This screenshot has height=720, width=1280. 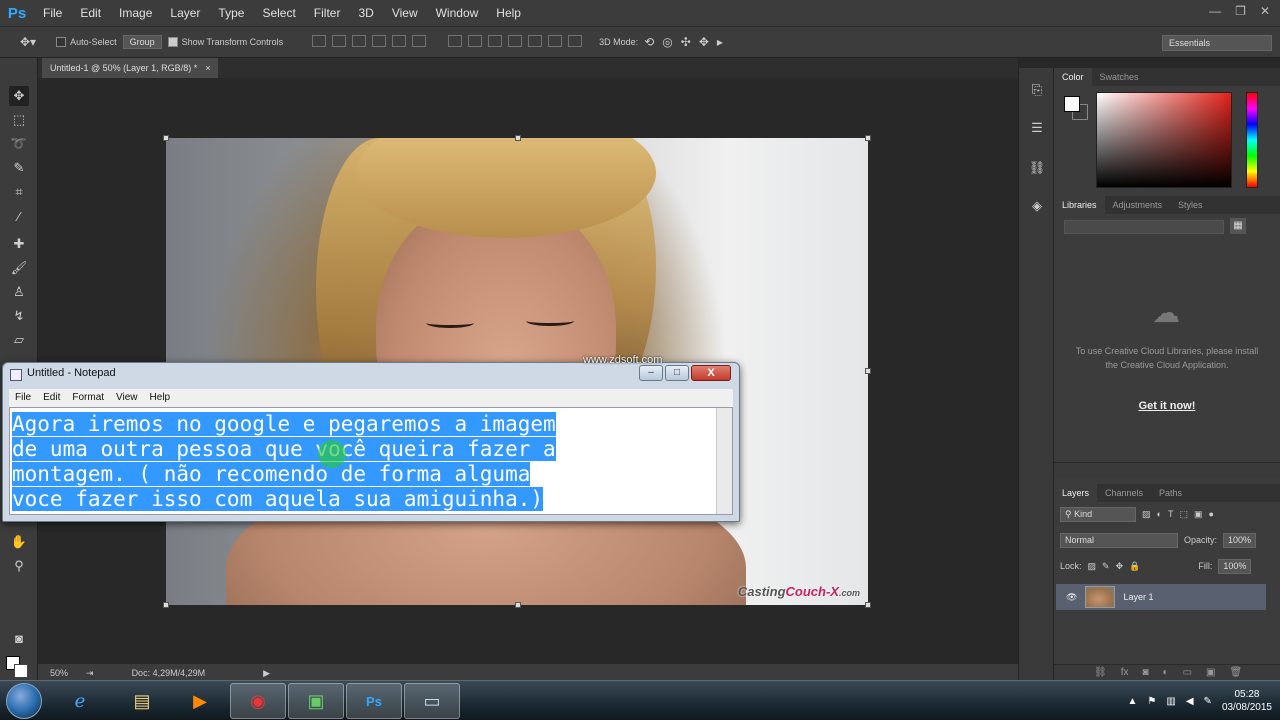 What do you see at coordinates (711, 373) in the screenshot?
I see `notepad-close-button: X` at bounding box center [711, 373].